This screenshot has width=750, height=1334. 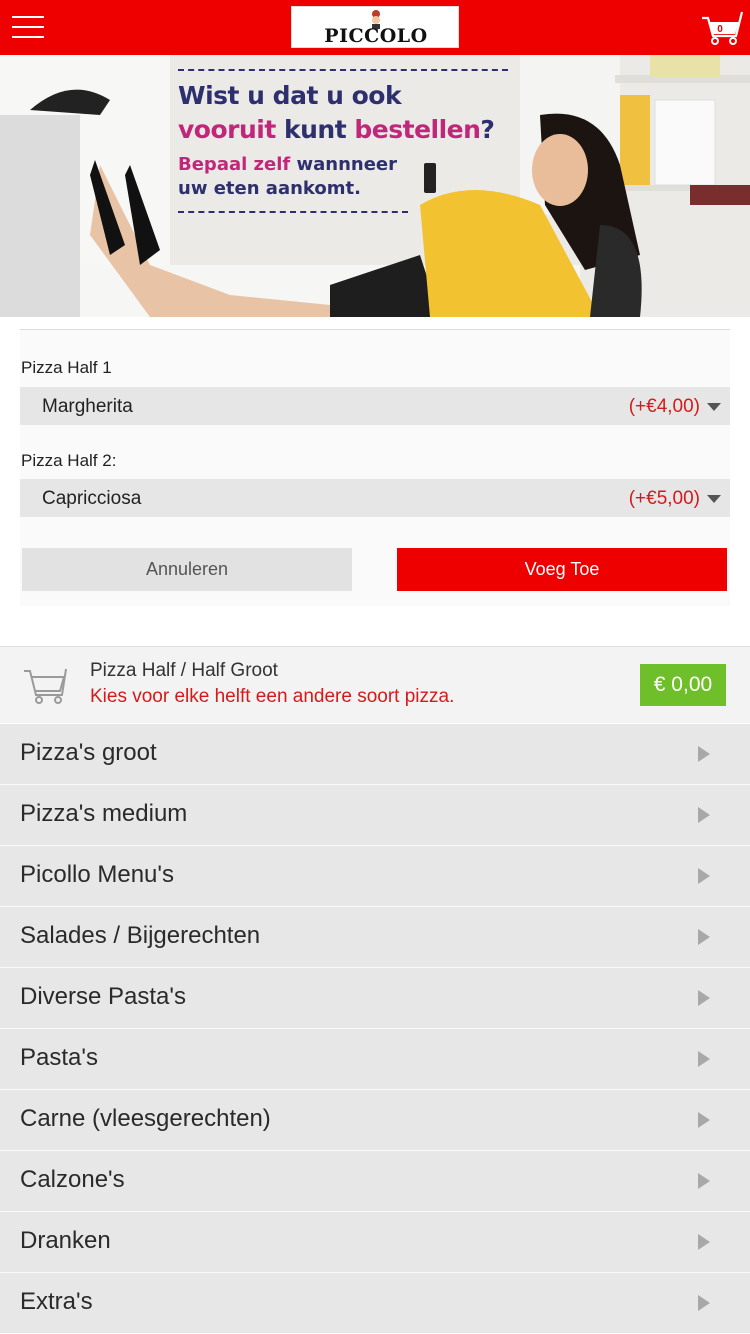 What do you see at coordinates (28, 27) in the screenshot?
I see `menu-icon` at bounding box center [28, 27].